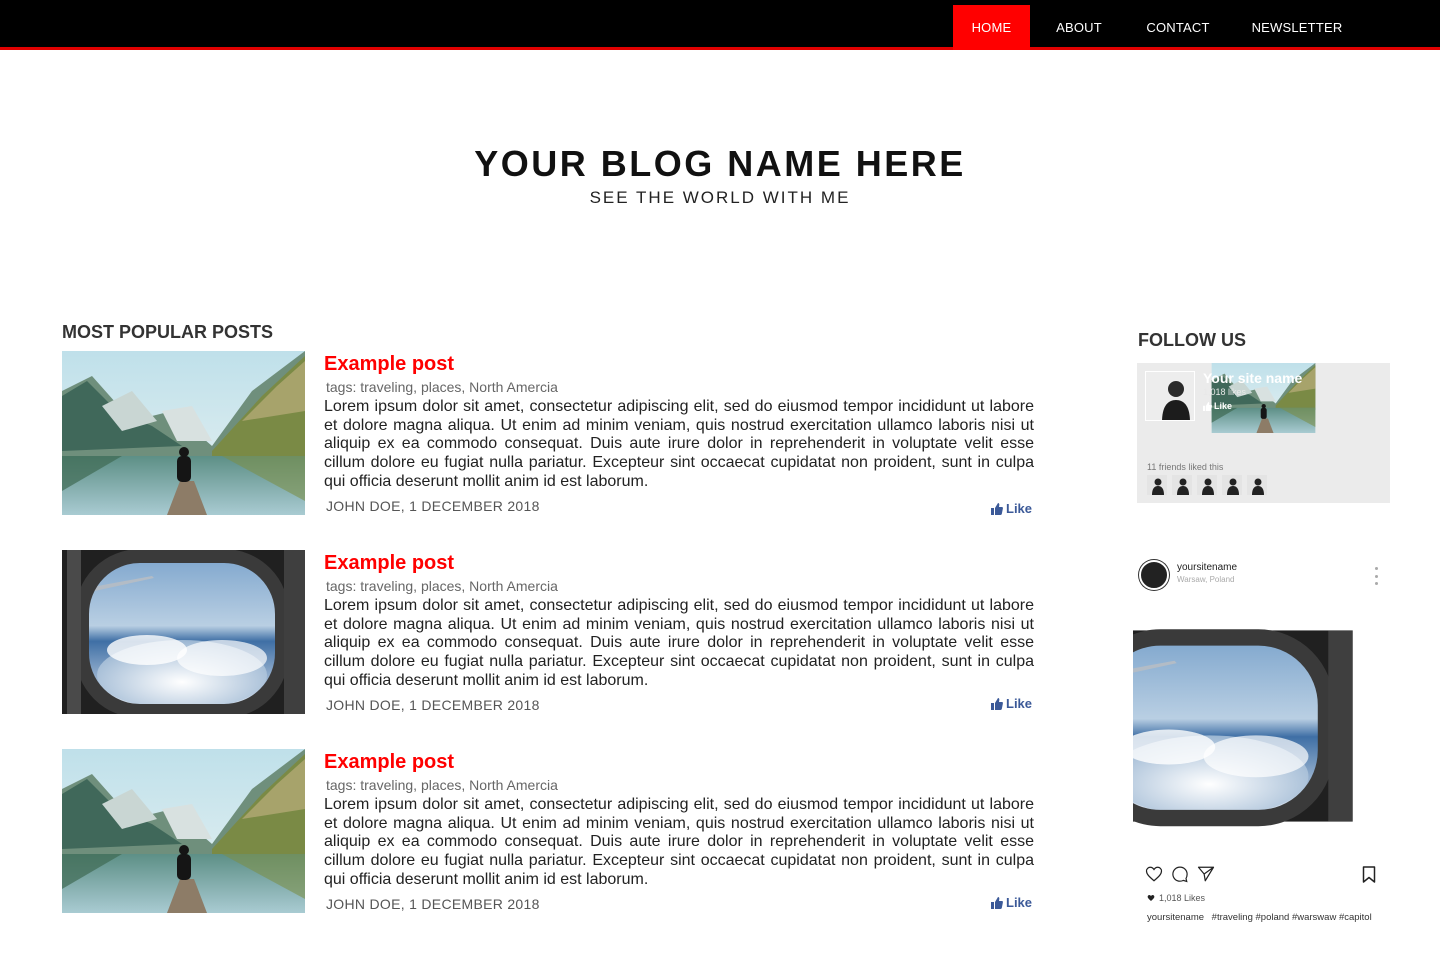  I want to click on top-navbar: HOME ABOUT CONTACT NEWSLETTER, so click(720, 25).